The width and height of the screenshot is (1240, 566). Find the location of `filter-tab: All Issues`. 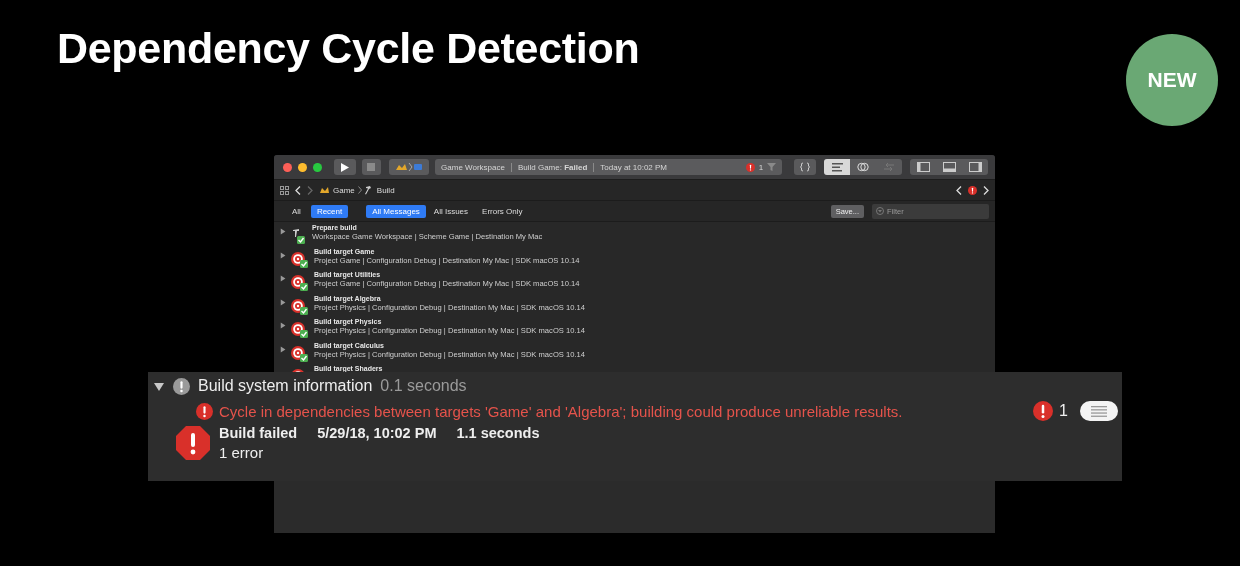

filter-tab: All Issues is located at coordinates (451, 211).